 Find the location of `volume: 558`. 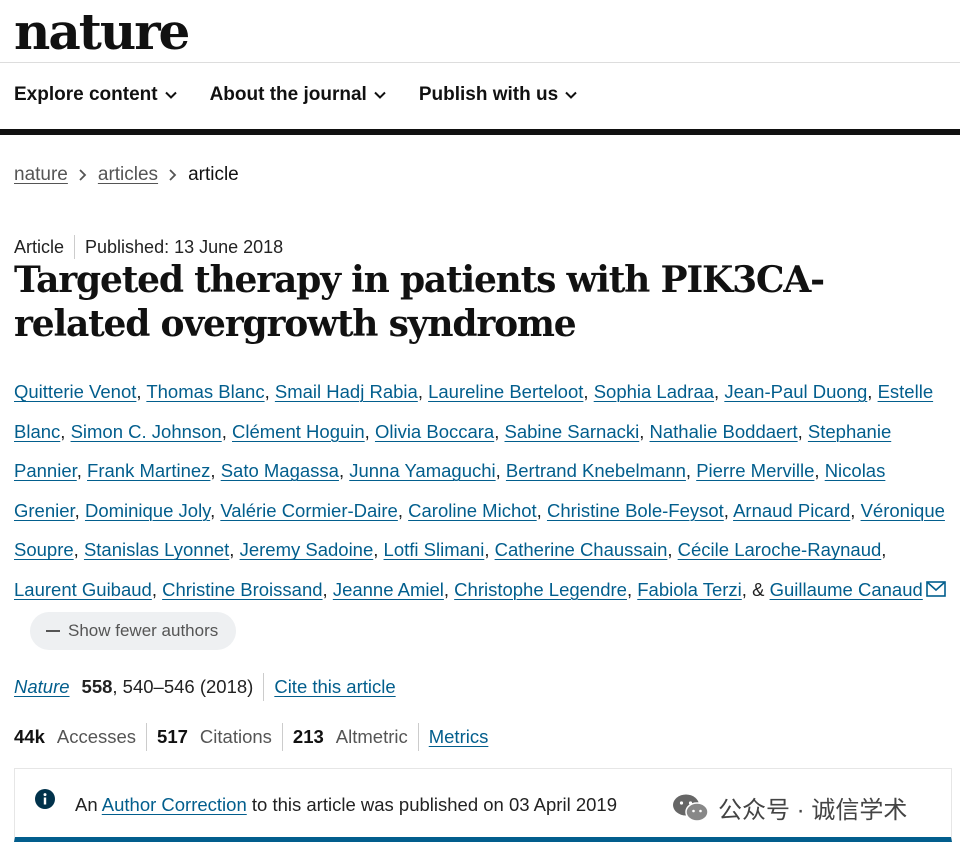

volume: 558 is located at coordinates (97, 686).